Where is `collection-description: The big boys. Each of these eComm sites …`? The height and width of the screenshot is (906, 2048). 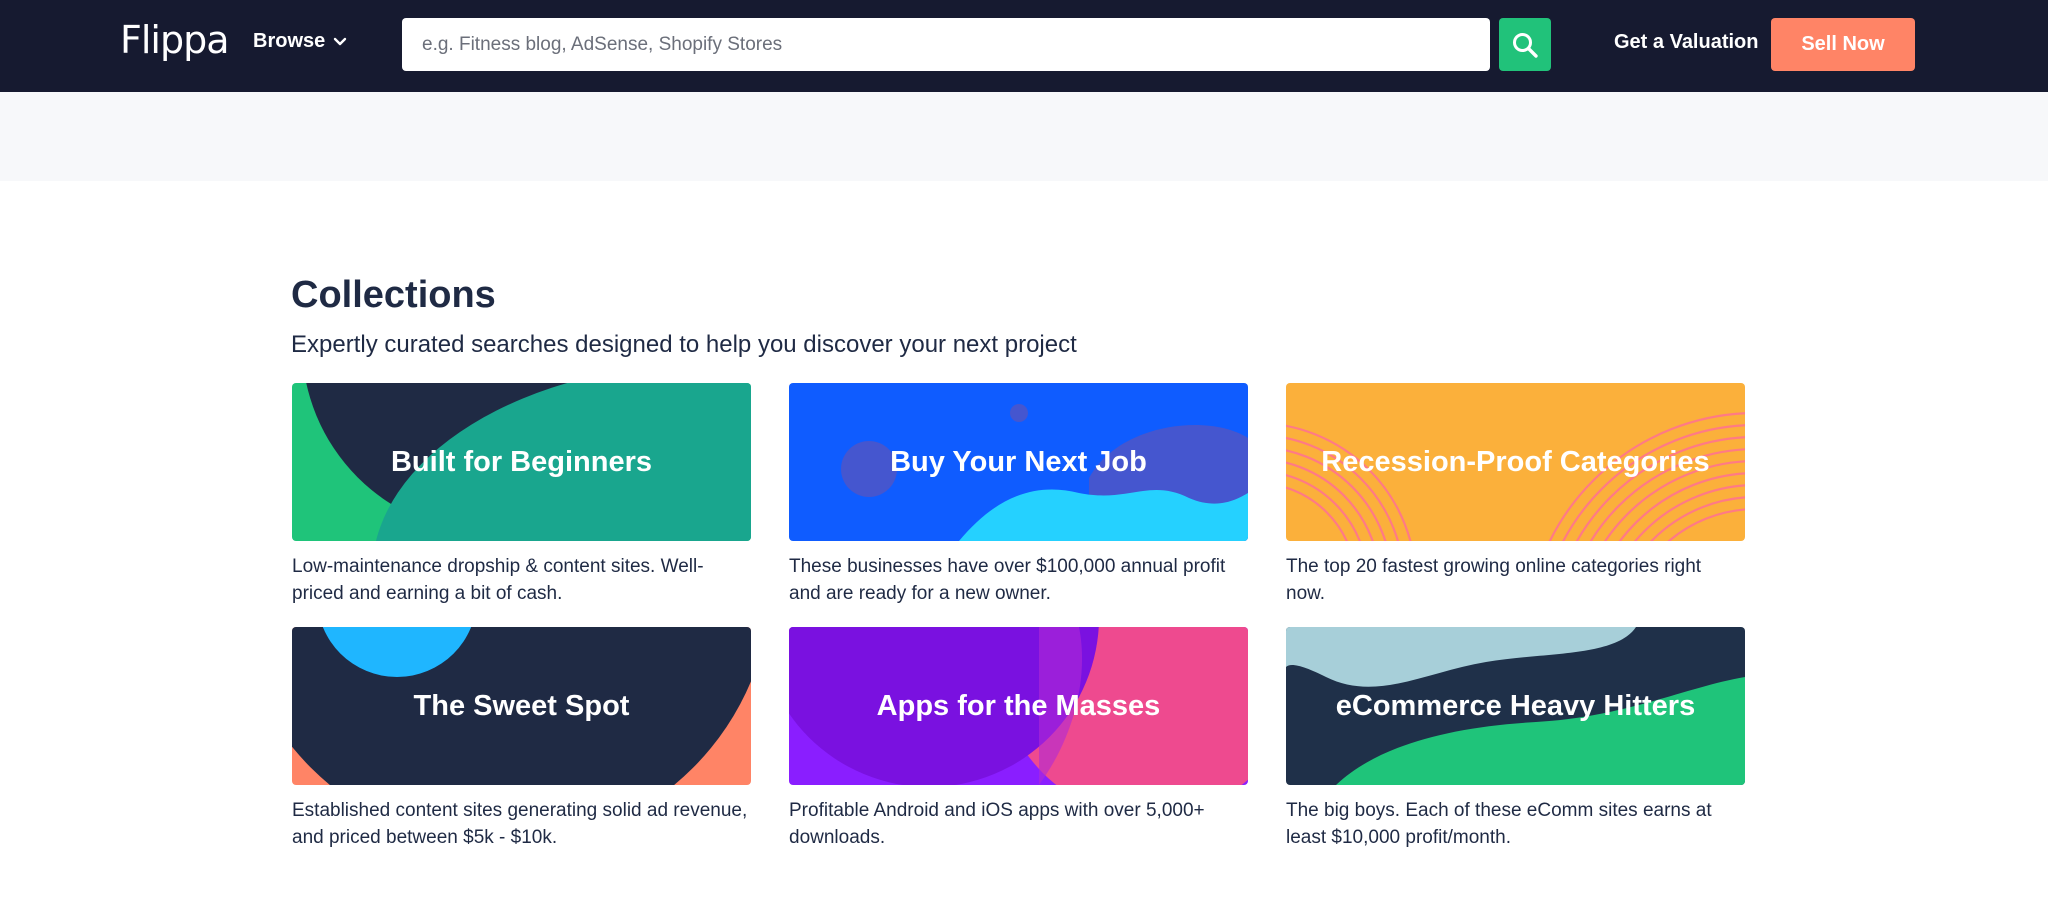
collection-description: The big boys. Each of these eComm sites … is located at coordinates (1499, 824).